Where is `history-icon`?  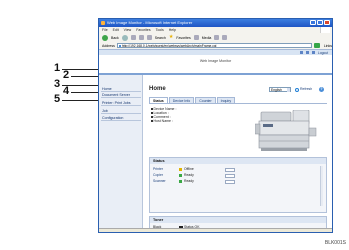
history-icon is located at coordinates (217, 37).